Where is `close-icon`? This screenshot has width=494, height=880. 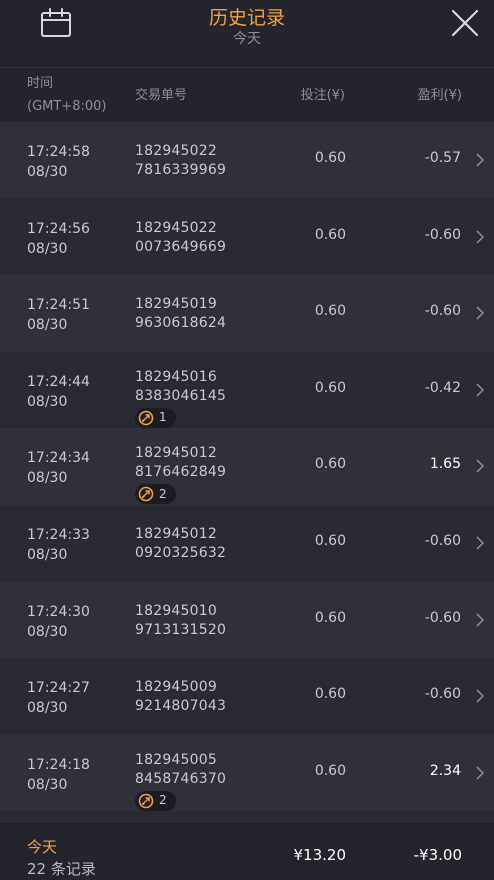 close-icon is located at coordinates (465, 23).